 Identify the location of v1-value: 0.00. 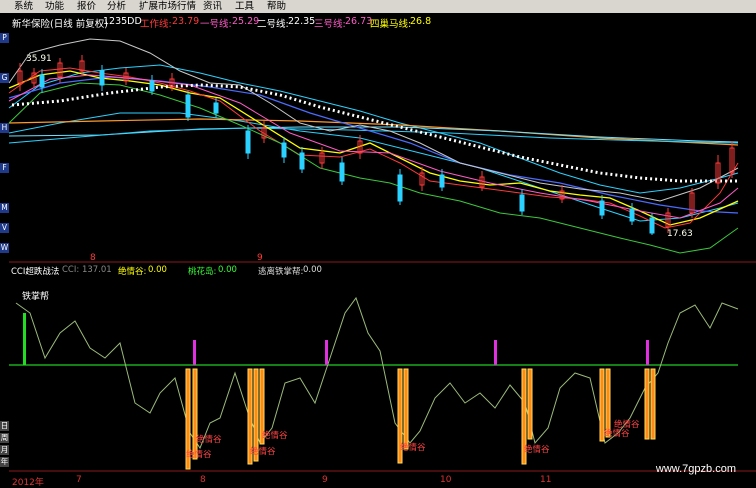
(157, 270).